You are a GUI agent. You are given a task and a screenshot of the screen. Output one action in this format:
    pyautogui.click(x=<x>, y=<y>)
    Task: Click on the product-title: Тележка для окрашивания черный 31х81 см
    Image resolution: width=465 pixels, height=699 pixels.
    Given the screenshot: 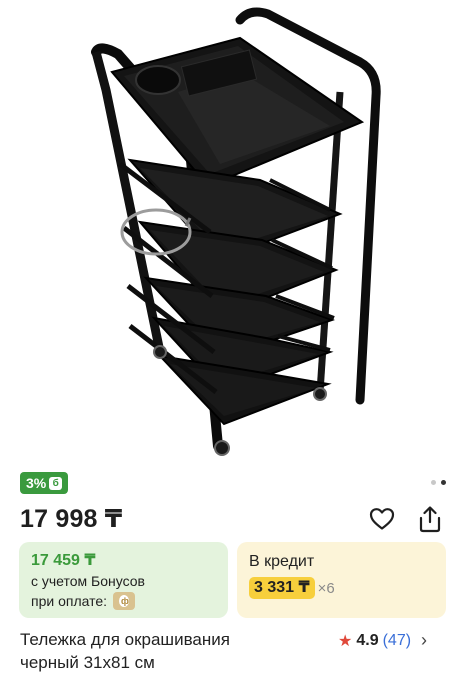 What is the action you would take?
    pyautogui.click(x=170, y=651)
    